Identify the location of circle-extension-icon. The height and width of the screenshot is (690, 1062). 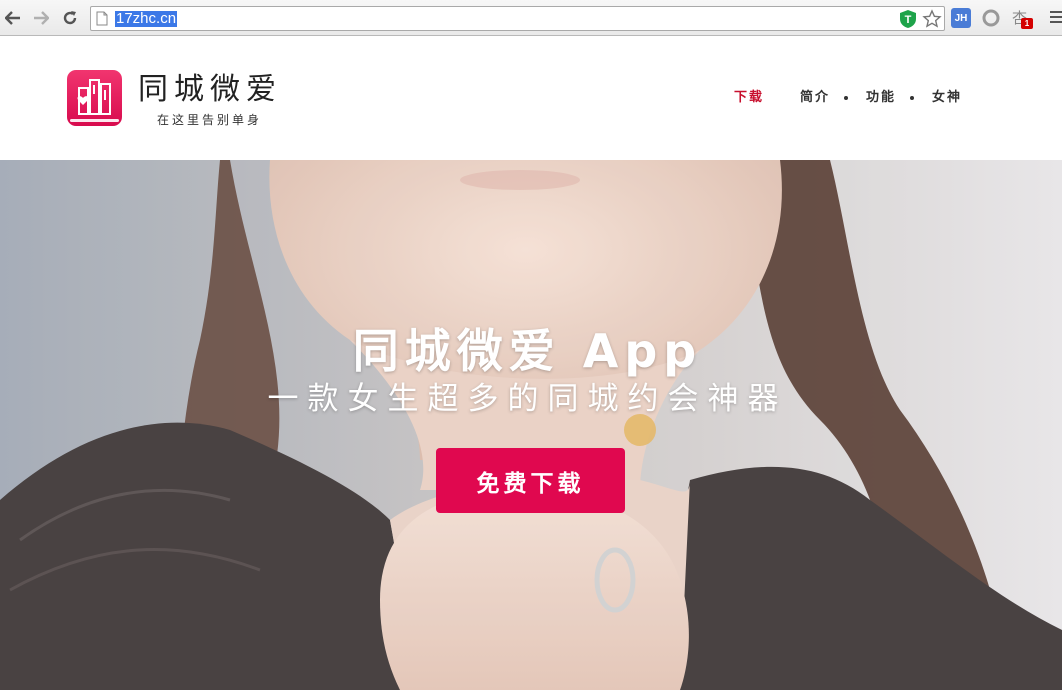
(991, 18).